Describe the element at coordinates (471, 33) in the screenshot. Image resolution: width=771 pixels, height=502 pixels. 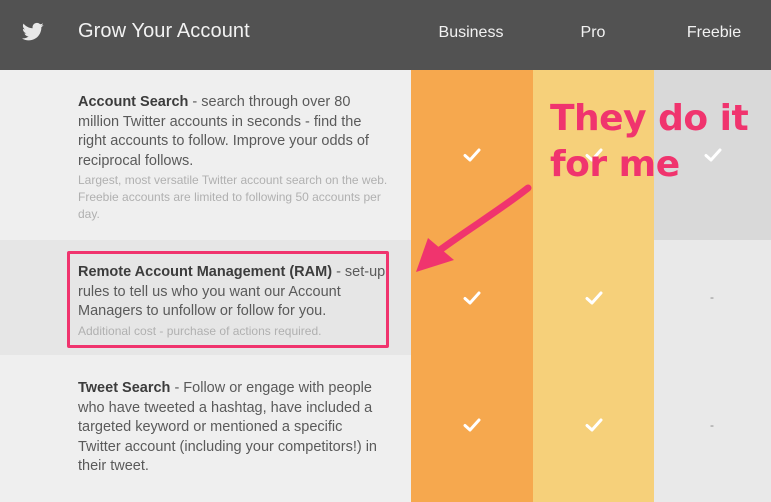
I see `column-header-business: Business` at that location.